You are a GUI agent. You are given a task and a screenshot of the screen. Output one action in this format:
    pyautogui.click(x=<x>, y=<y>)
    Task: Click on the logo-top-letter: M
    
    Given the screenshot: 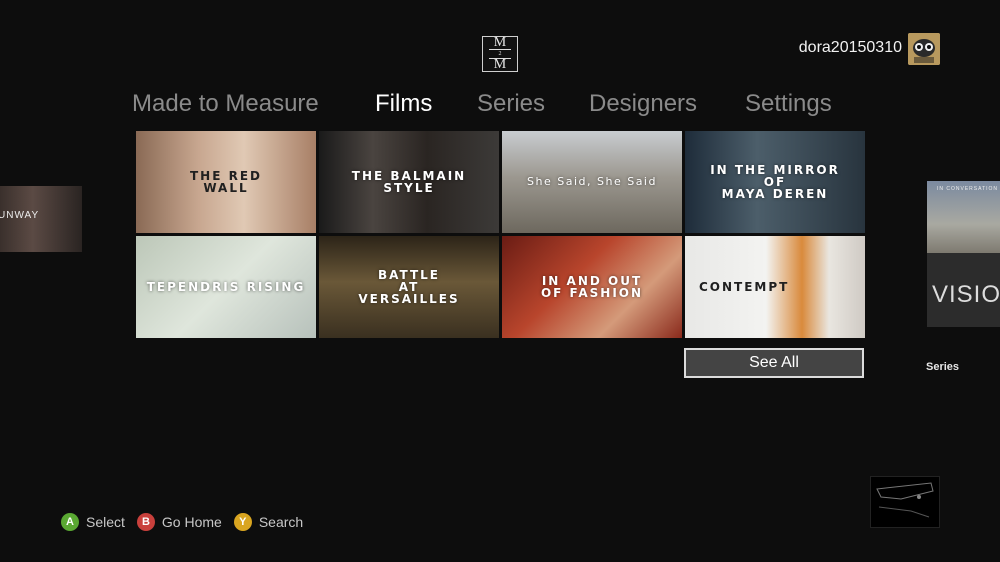 What is the action you would take?
    pyautogui.click(x=500, y=42)
    